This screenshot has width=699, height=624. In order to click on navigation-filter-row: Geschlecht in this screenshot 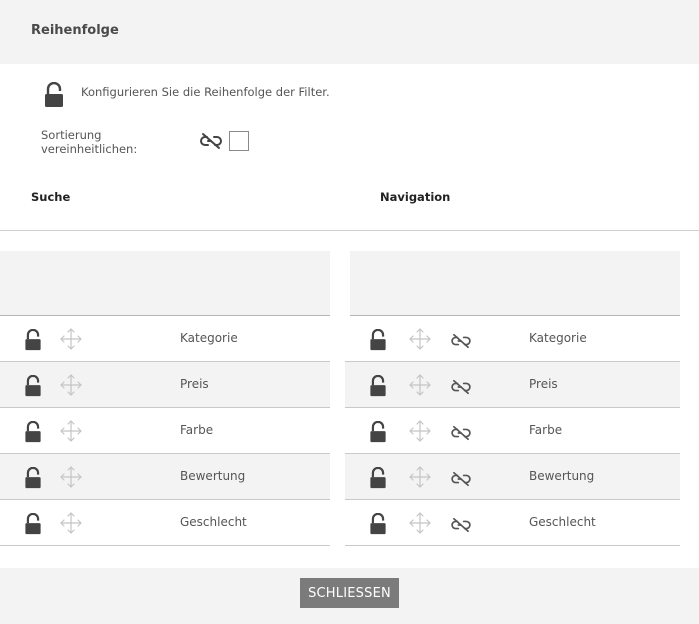, I will do `click(512, 523)`.